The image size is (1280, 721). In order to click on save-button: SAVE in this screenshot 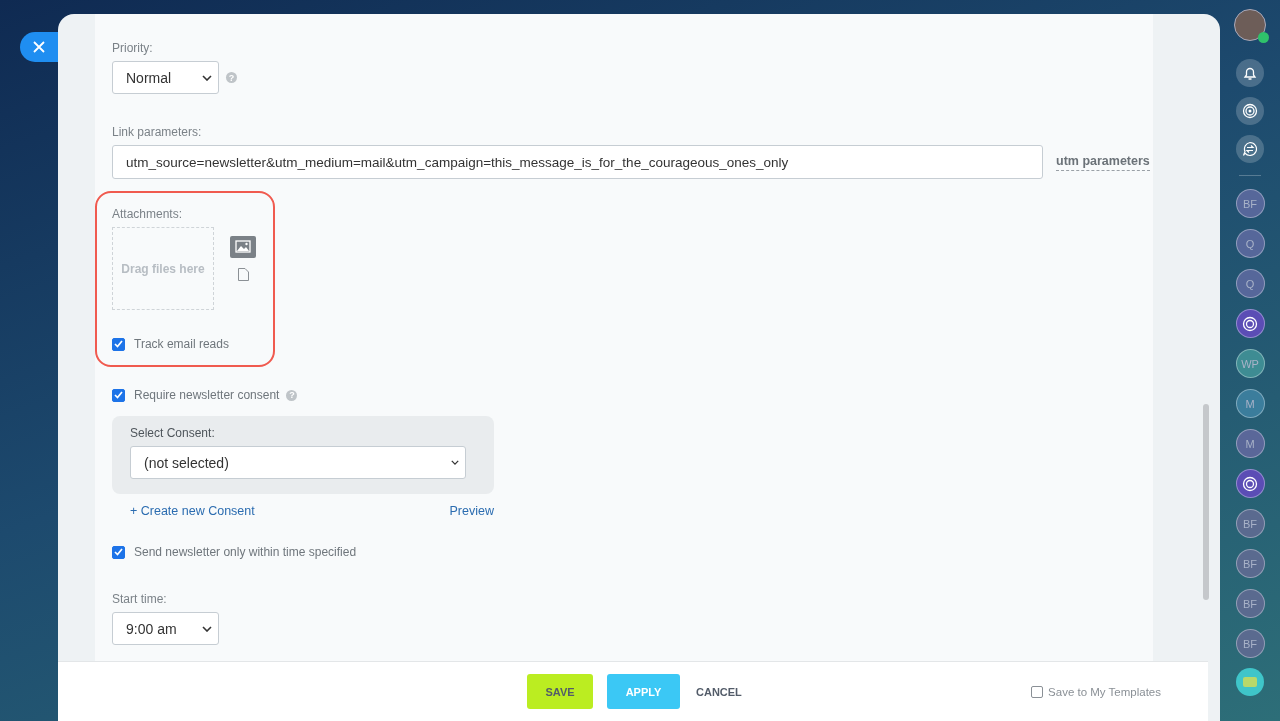, I will do `click(560, 691)`.